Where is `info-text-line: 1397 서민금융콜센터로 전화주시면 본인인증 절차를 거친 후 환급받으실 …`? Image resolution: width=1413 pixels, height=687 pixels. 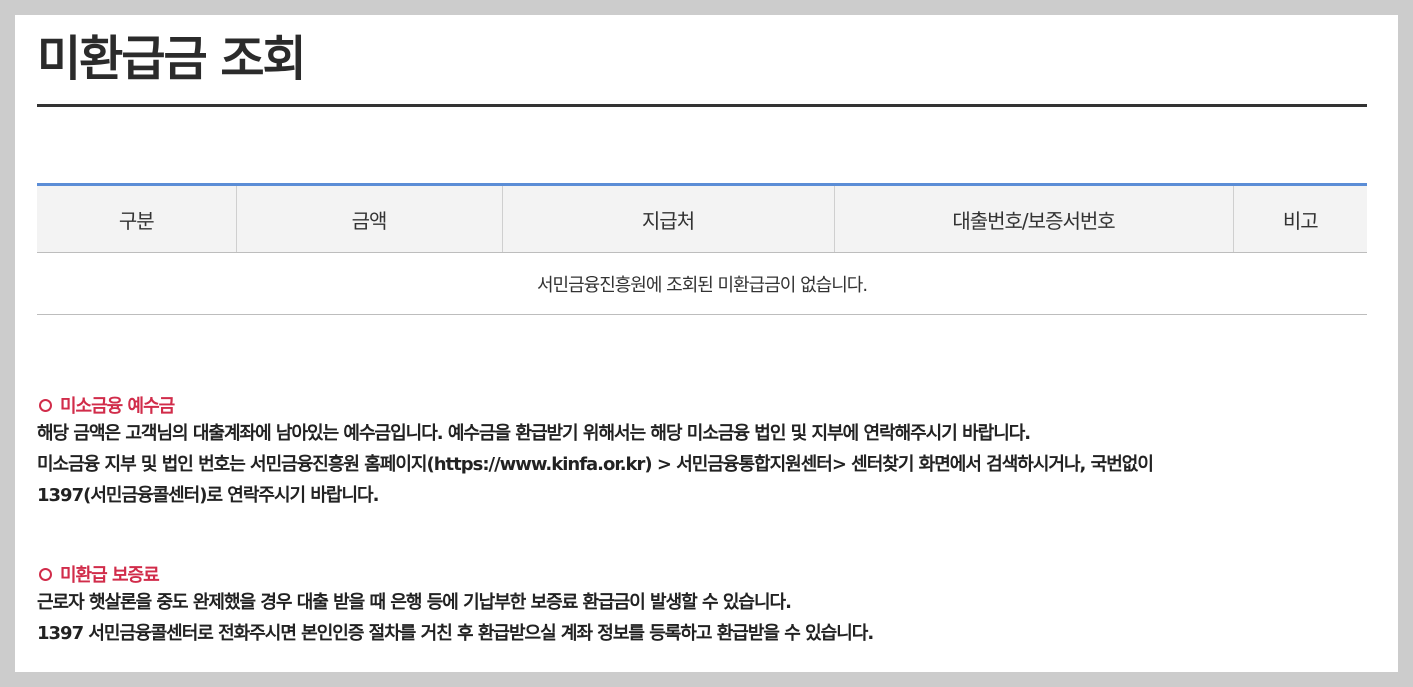
info-text-line: 1397 서민금융콜센터로 전화주시면 본인인증 절차를 거친 후 환급받으실 … is located at coordinates (455, 633).